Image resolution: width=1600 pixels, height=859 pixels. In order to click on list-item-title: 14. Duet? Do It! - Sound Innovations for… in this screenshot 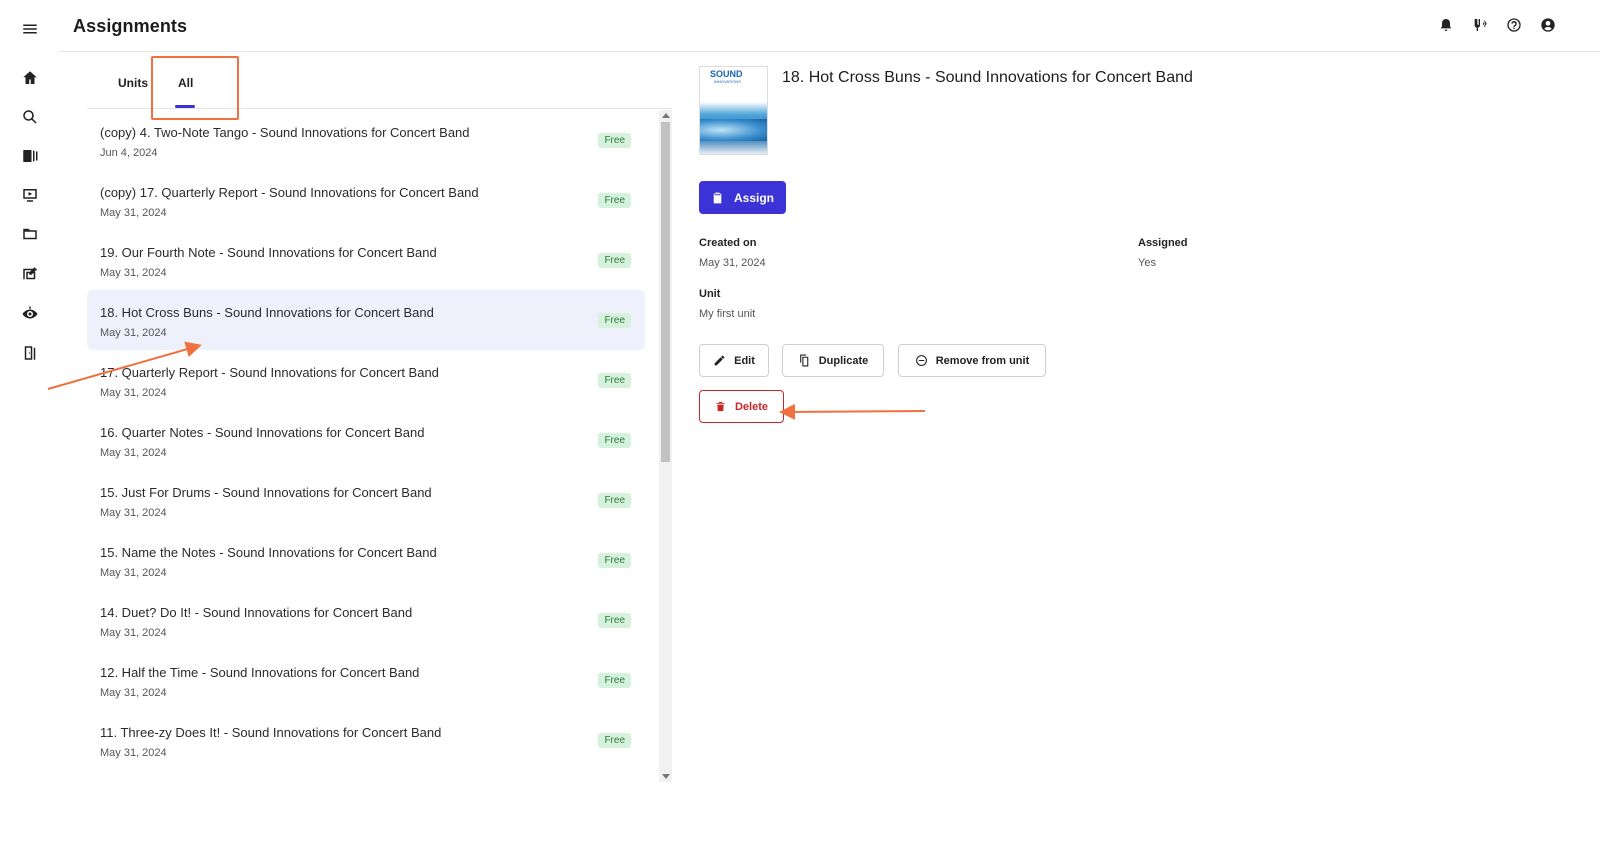, I will do `click(256, 612)`.